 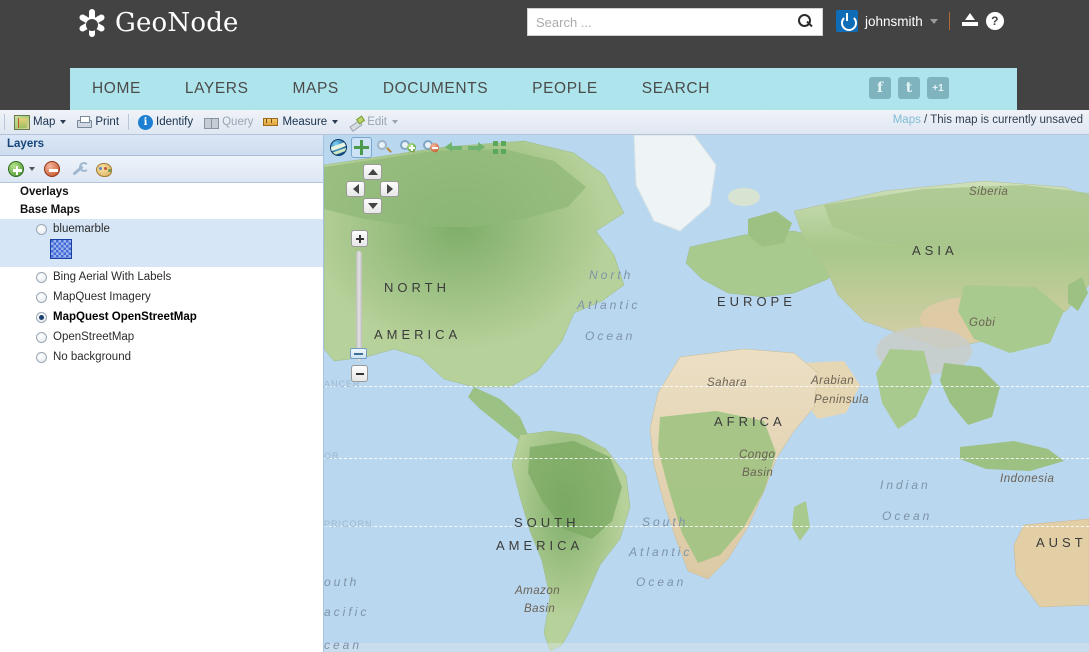 What do you see at coordinates (217, 89) in the screenshot?
I see `nav-layers: LAYERS` at bounding box center [217, 89].